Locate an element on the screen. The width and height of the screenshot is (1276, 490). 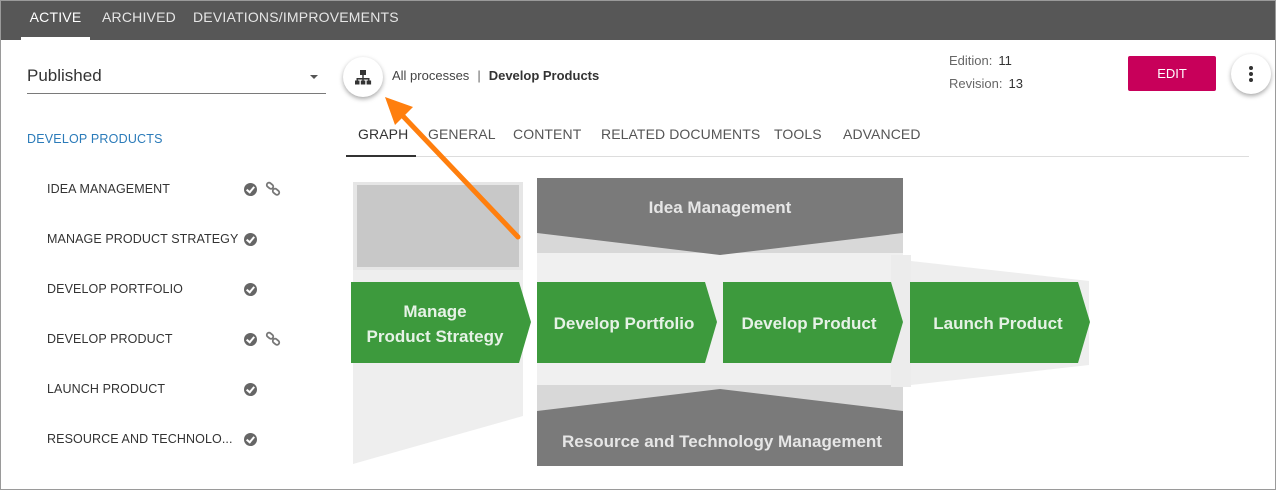
graph-step-label: Develop Portfolio is located at coordinates (624, 323).